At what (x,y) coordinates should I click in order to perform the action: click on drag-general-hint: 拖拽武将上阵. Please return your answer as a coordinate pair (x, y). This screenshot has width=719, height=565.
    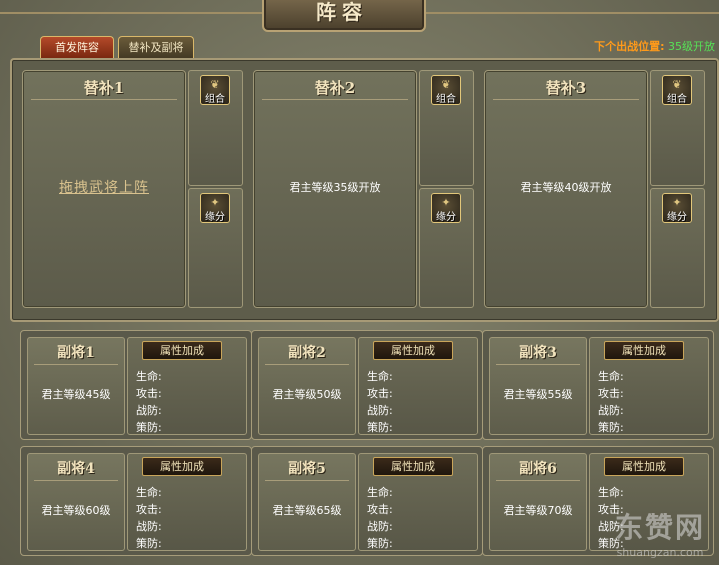
    Looking at the image, I should click on (104, 188).